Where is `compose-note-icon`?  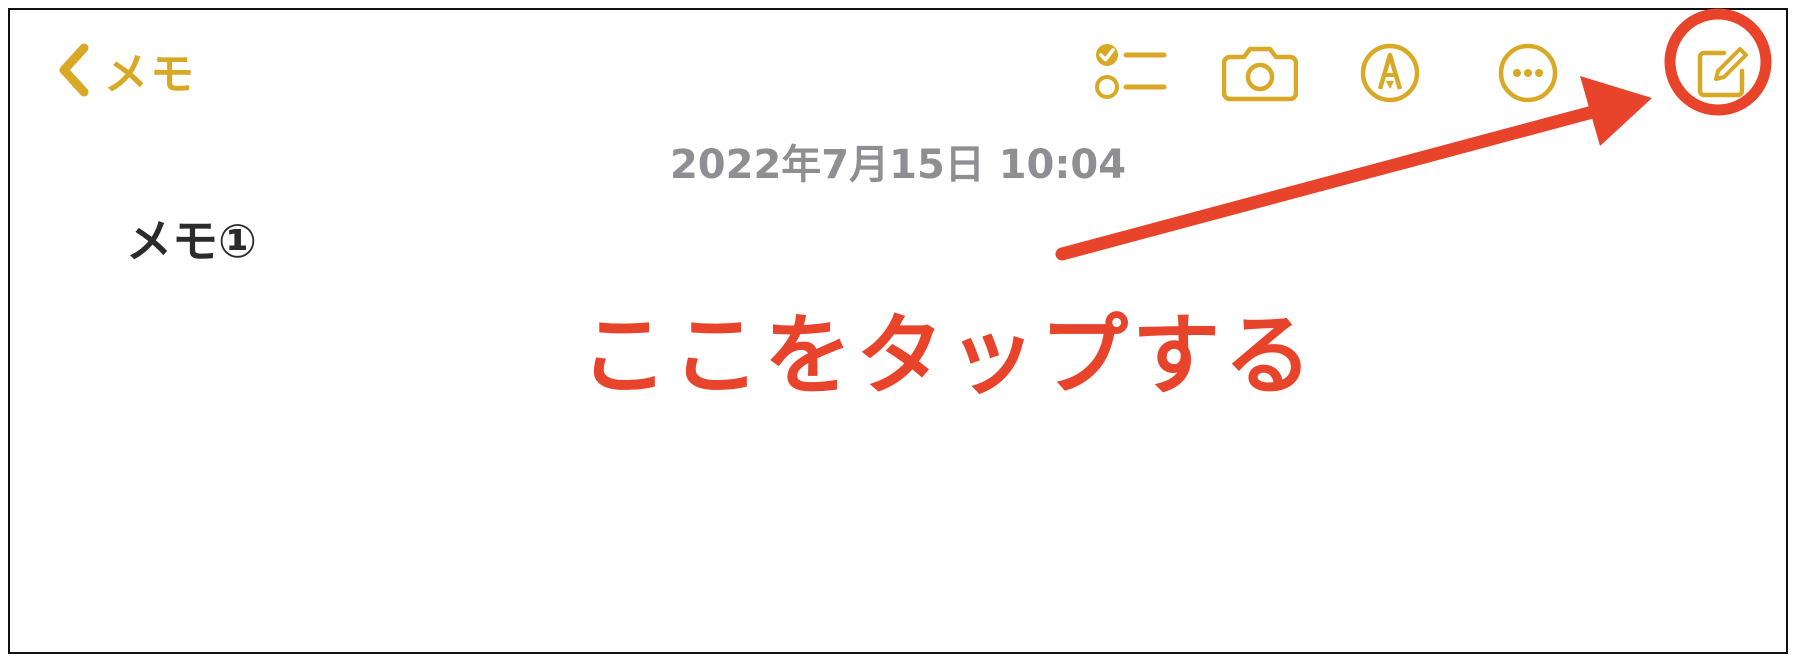
compose-note-icon is located at coordinates (1722, 73).